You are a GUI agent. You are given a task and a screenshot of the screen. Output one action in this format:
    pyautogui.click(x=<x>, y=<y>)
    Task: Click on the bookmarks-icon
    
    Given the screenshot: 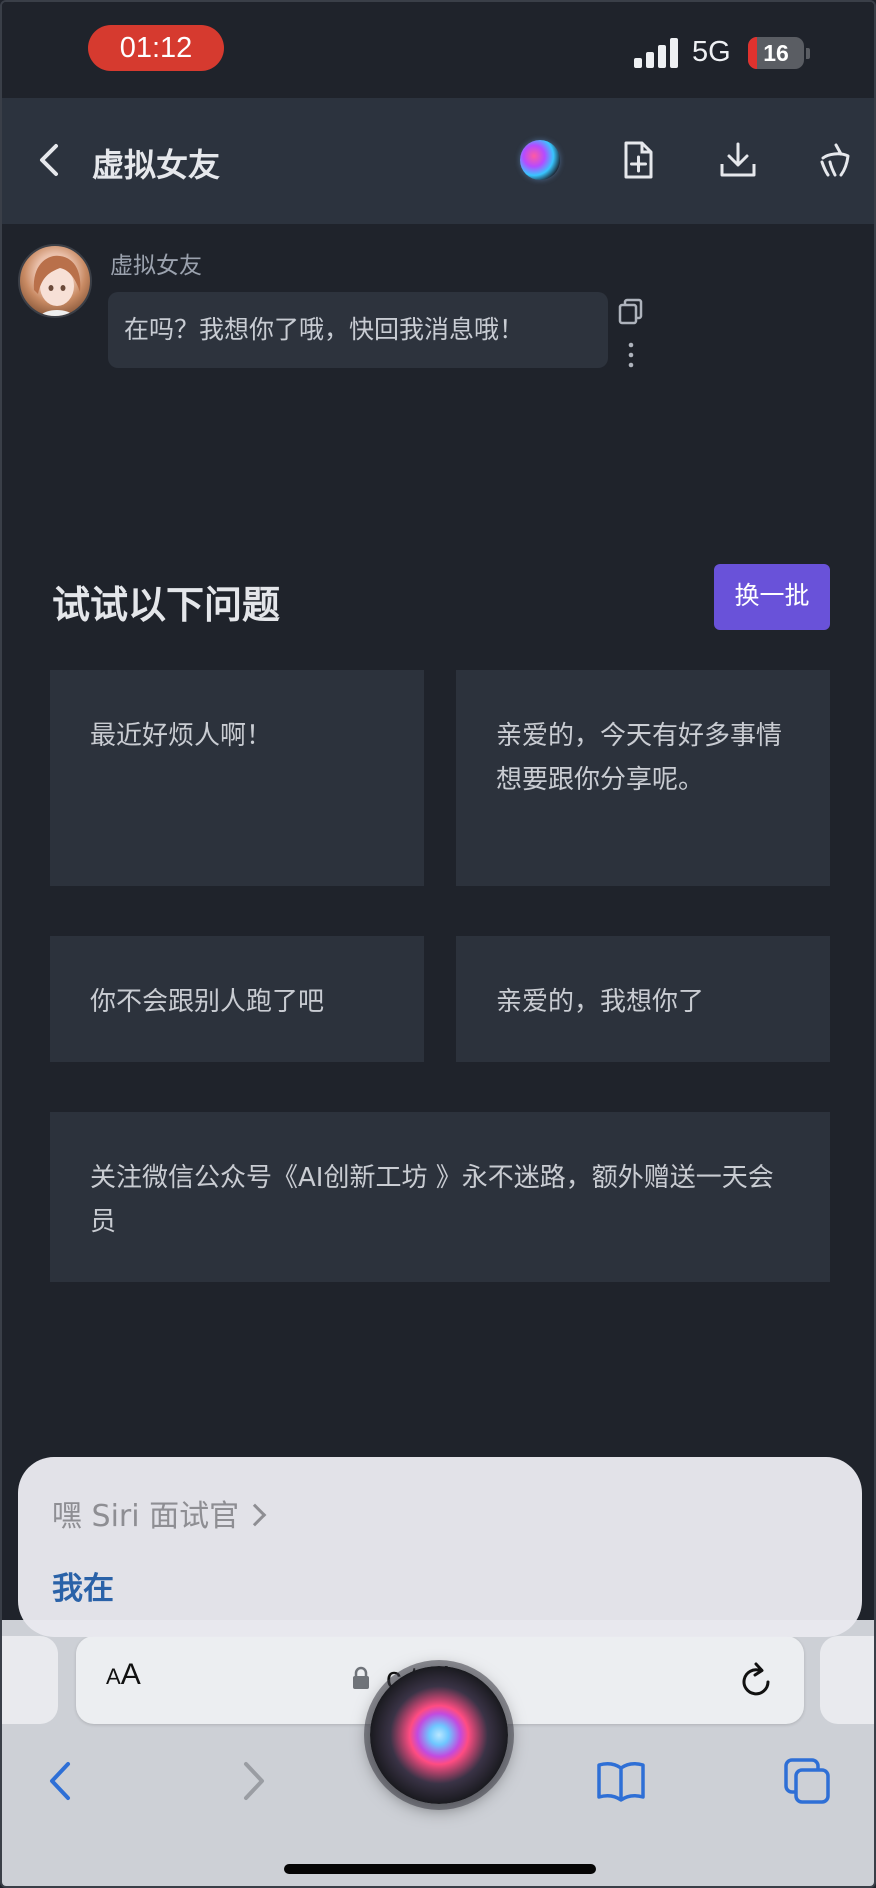 What is the action you would take?
    pyautogui.click(x=621, y=1781)
    